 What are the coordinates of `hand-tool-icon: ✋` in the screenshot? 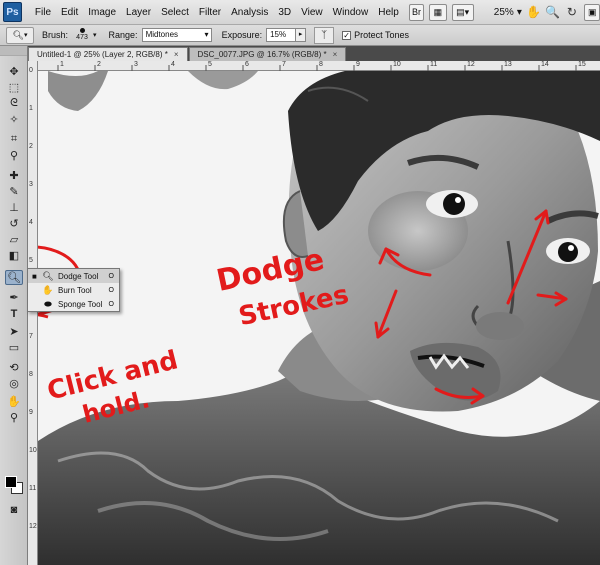 It's located at (14, 401).